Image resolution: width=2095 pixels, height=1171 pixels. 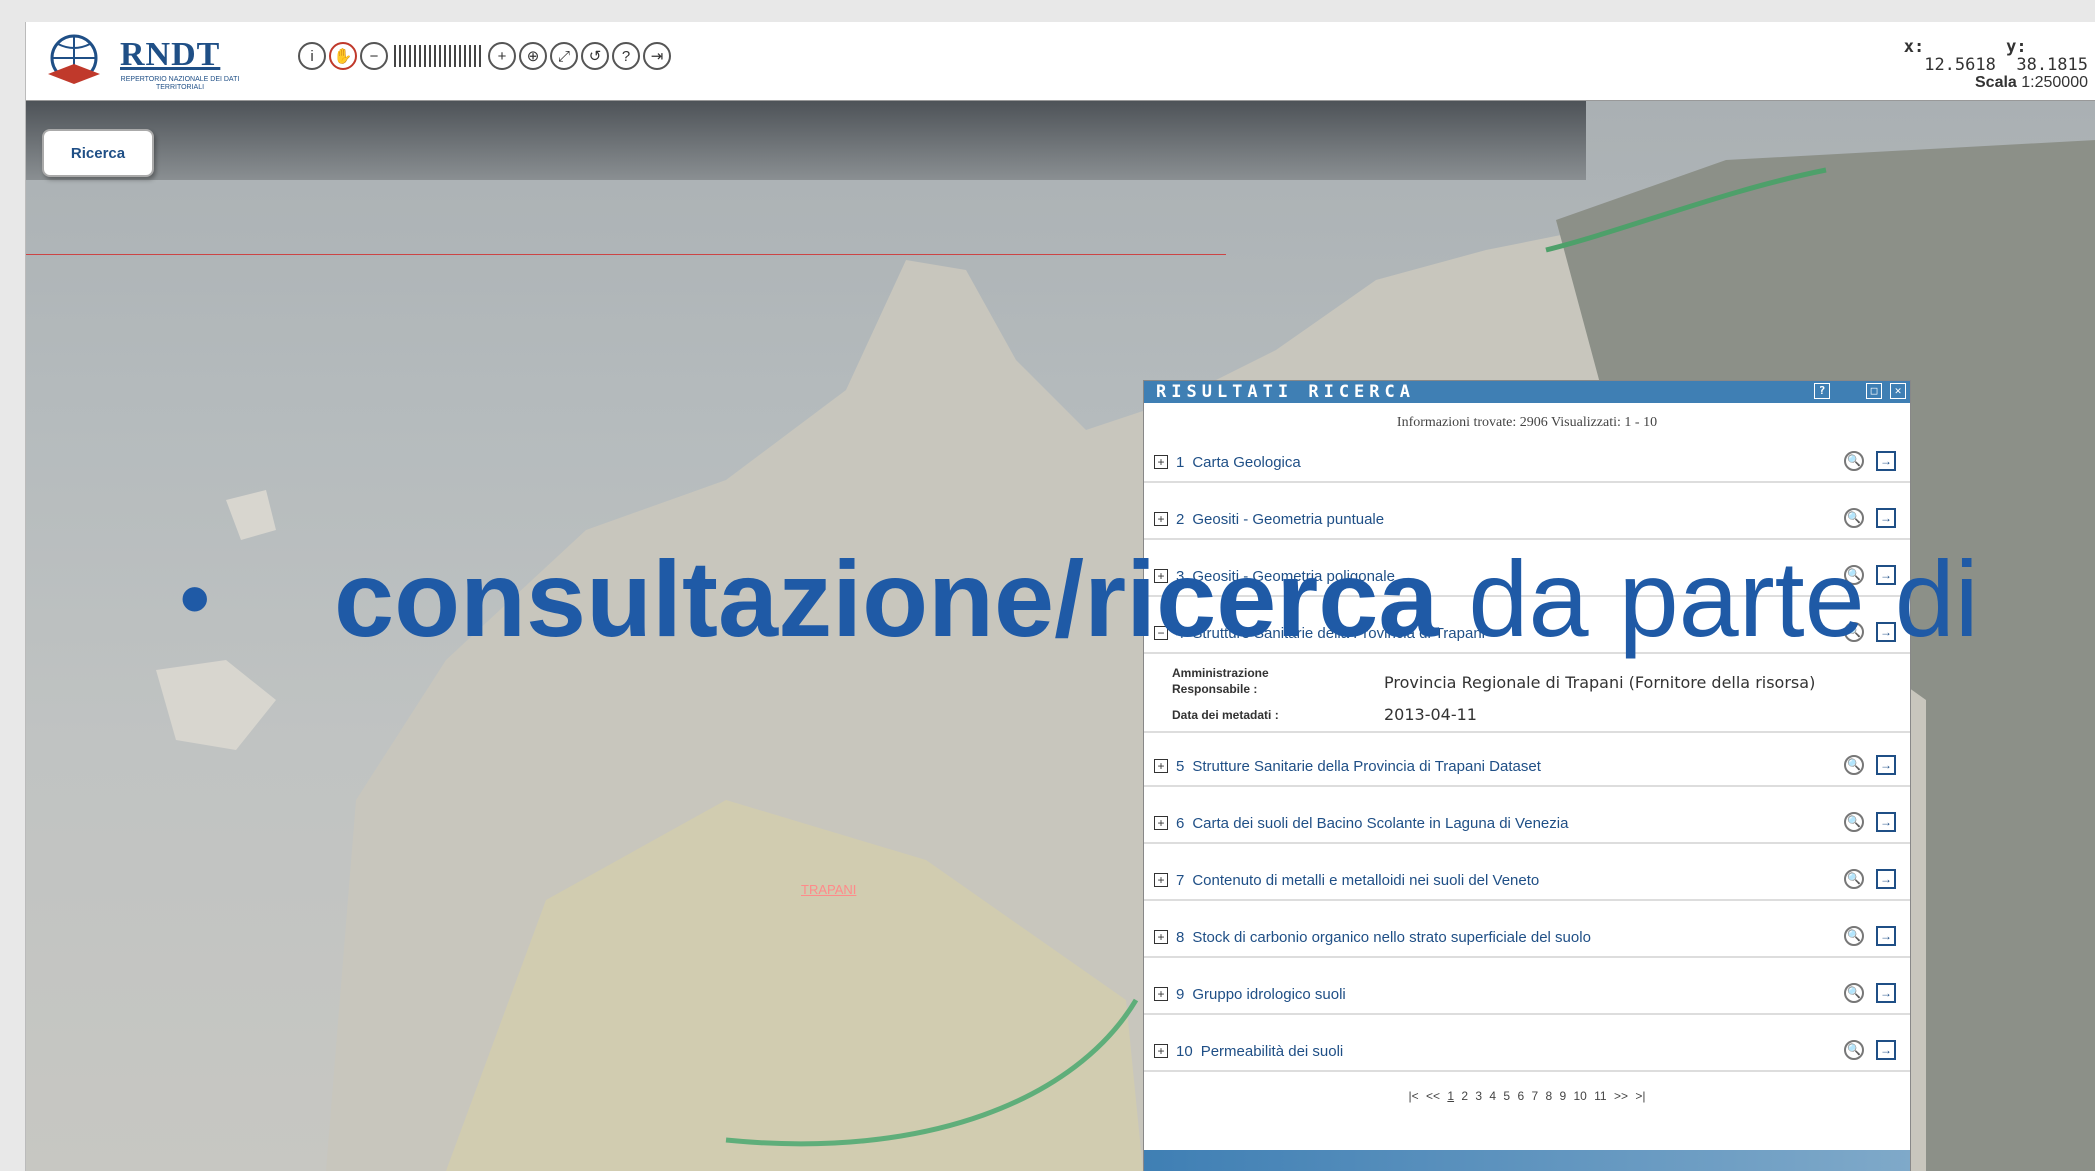 I want to click on bullet-text: consultazione/ricerca da parte di, so click(x=1156, y=599).